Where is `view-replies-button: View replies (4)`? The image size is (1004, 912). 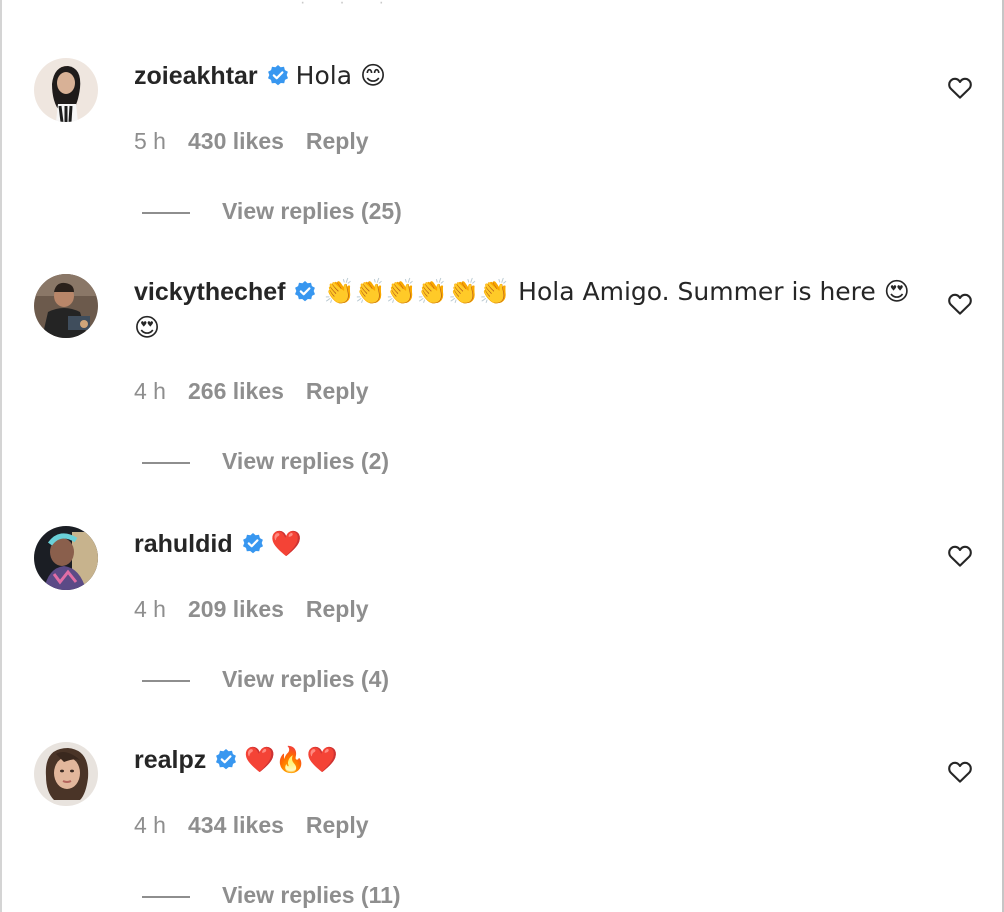
view-replies-button: View replies (4) is located at coordinates (265, 679).